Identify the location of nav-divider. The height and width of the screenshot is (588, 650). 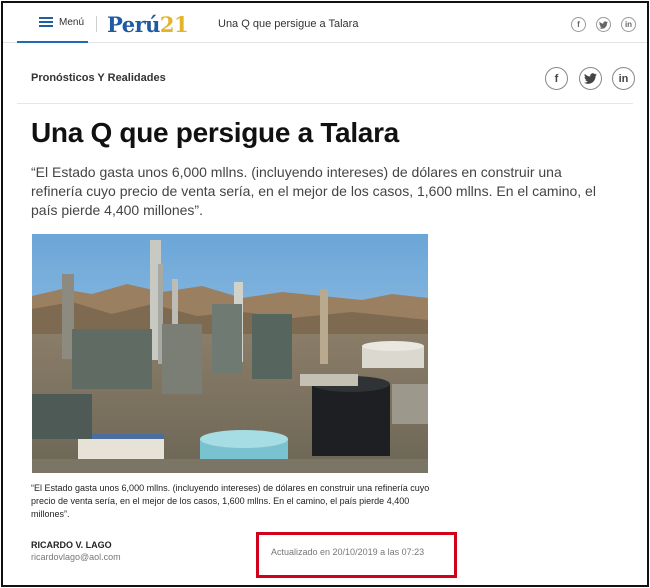
(96, 24).